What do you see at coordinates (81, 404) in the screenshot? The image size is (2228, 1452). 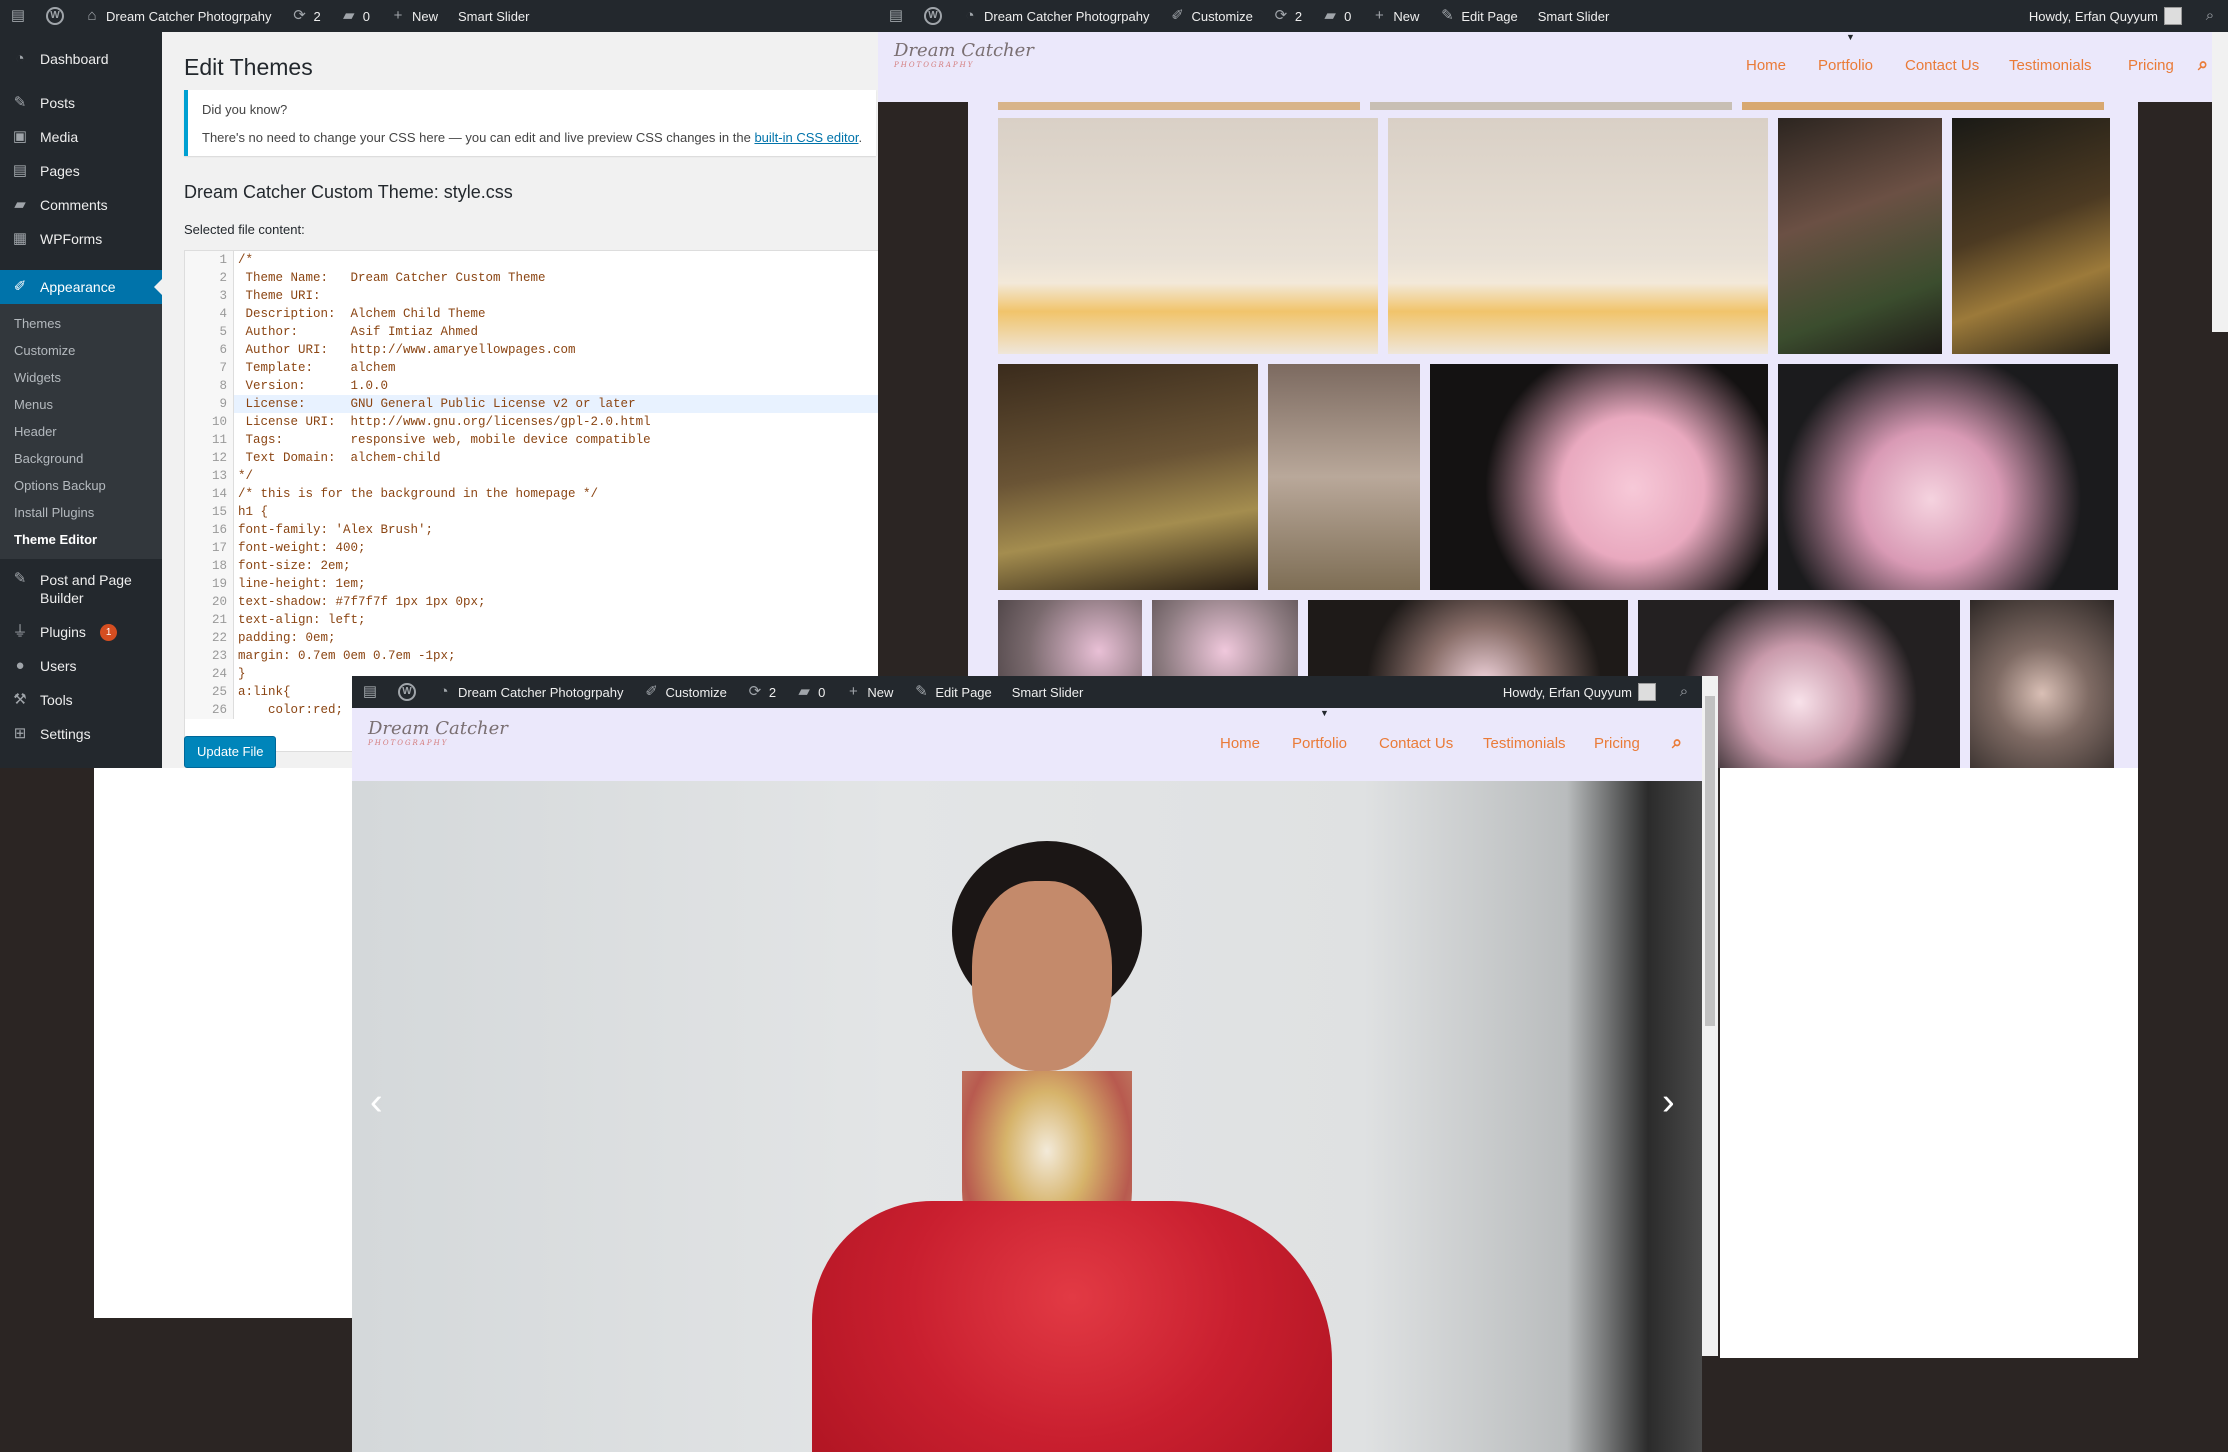 I see `submenu-menus: Menus` at bounding box center [81, 404].